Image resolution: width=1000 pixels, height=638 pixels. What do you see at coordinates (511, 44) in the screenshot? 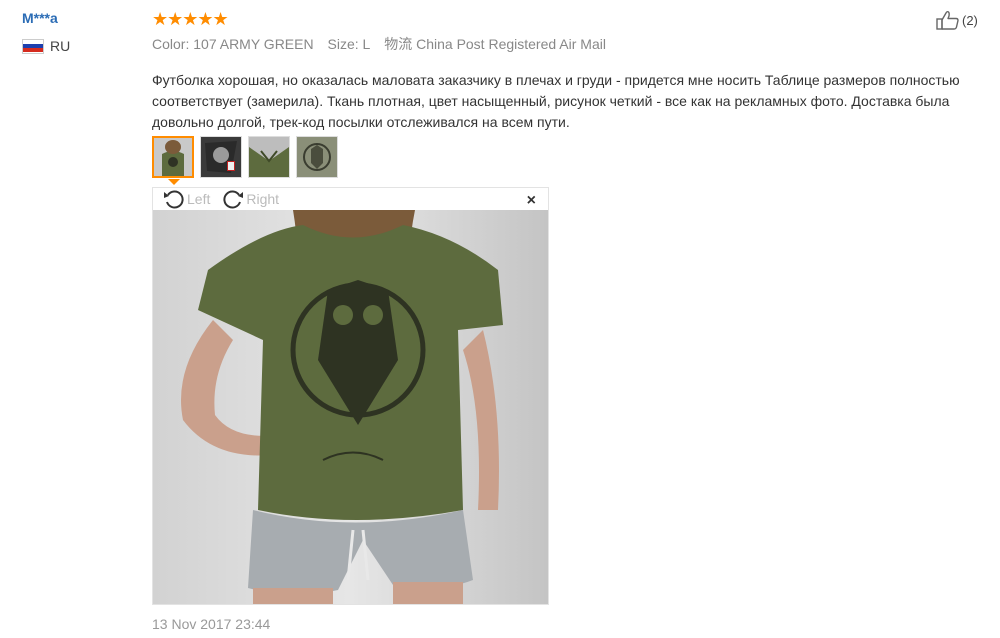
I see `shipping-value: China Post Registered Air Mail` at bounding box center [511, 44].